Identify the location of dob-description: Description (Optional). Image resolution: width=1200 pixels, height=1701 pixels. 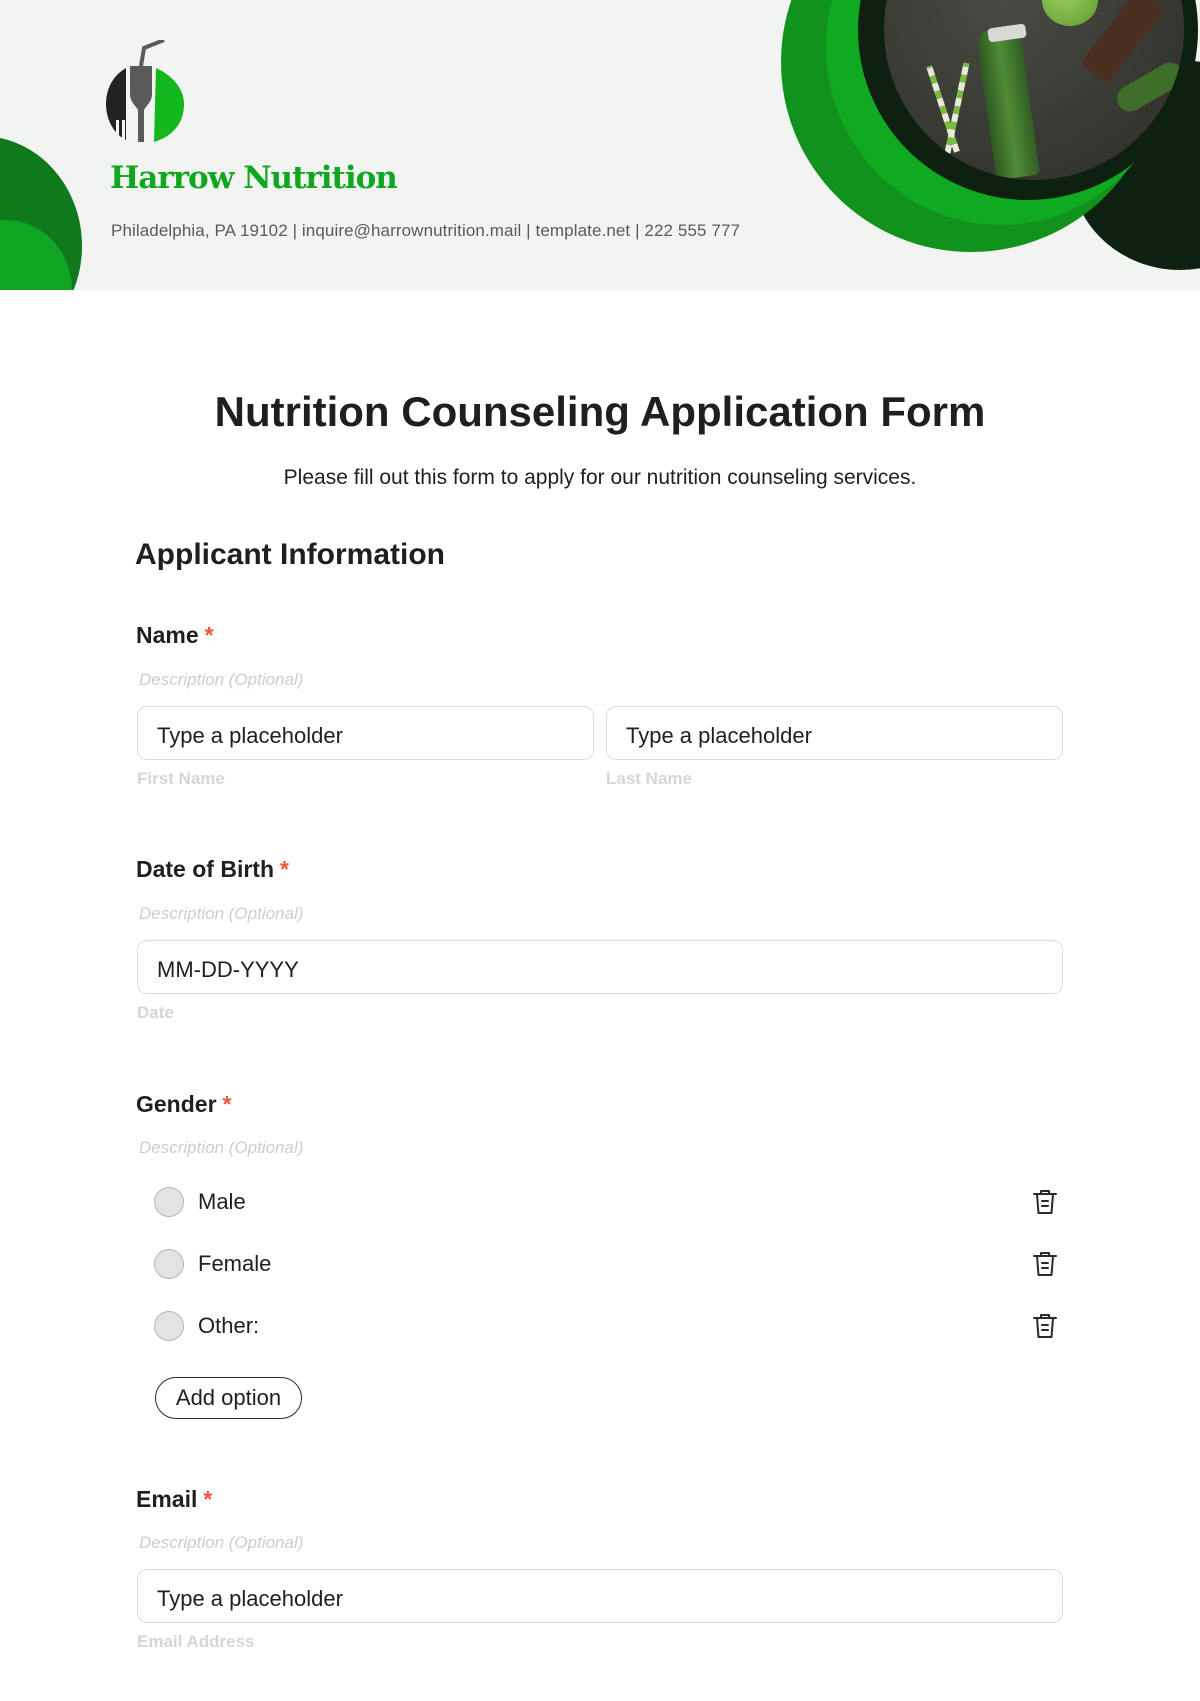
(221, 914).